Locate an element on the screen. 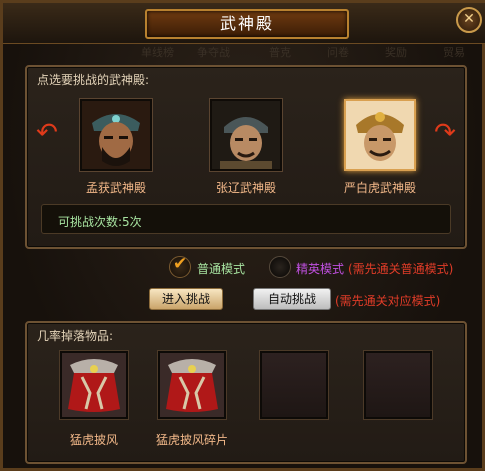 The width and height of the screenshot is (485, 471). ghost-tab: 普克 is located at coordinates (280, 52).